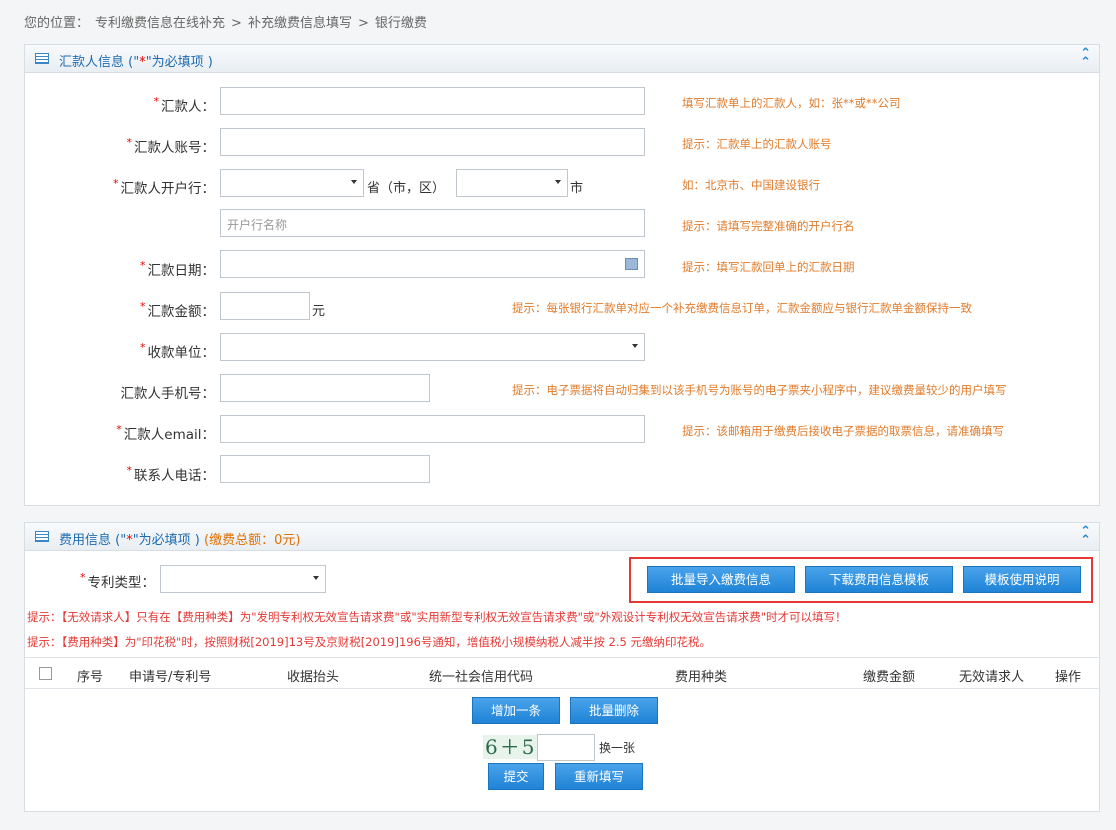  What do you see at coordinates (177, 269) in the screenshot?
I see `date-label: * 汇款日期：` at bounding box center [177, 269].